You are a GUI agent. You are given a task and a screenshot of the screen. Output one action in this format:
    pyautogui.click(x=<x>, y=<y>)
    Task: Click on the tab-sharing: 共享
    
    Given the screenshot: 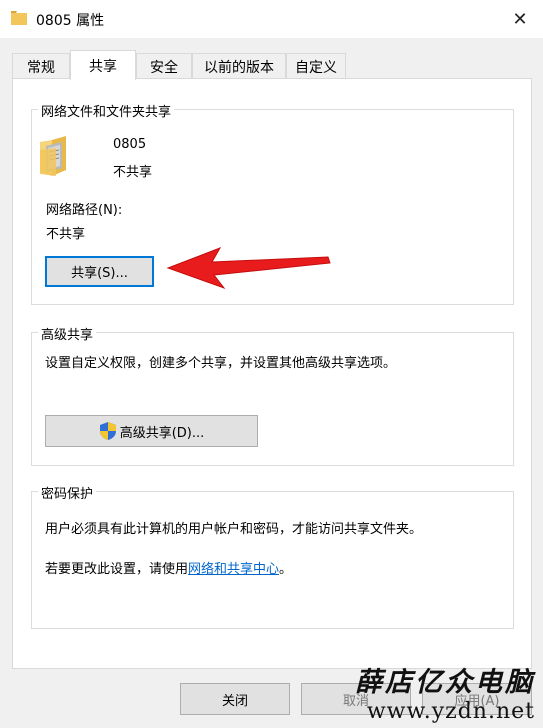 What is the action you would take?
    pyautogui.click(x=103, y=65)
    